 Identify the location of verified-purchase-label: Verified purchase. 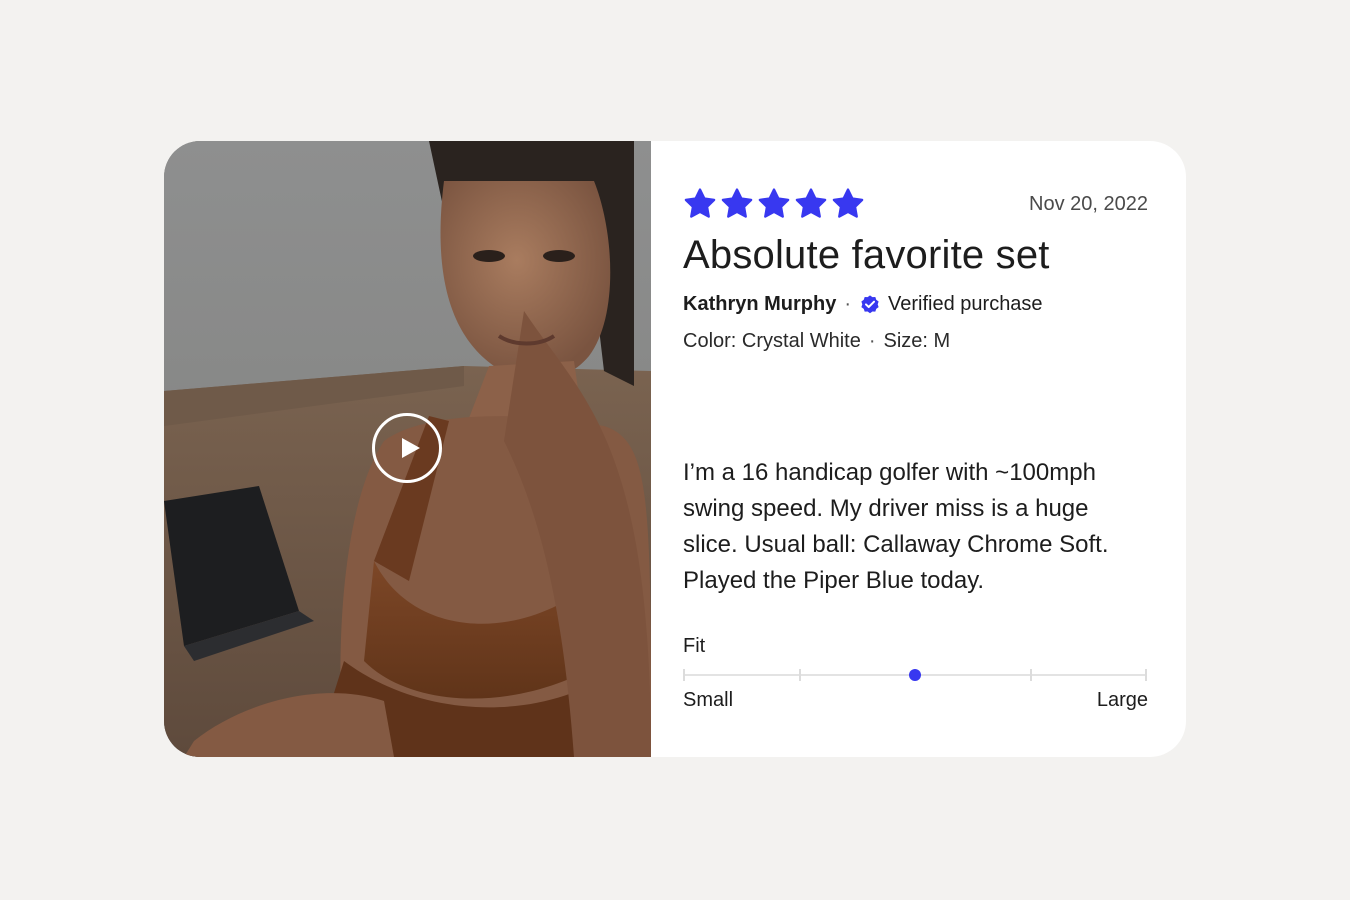
(965, 304).